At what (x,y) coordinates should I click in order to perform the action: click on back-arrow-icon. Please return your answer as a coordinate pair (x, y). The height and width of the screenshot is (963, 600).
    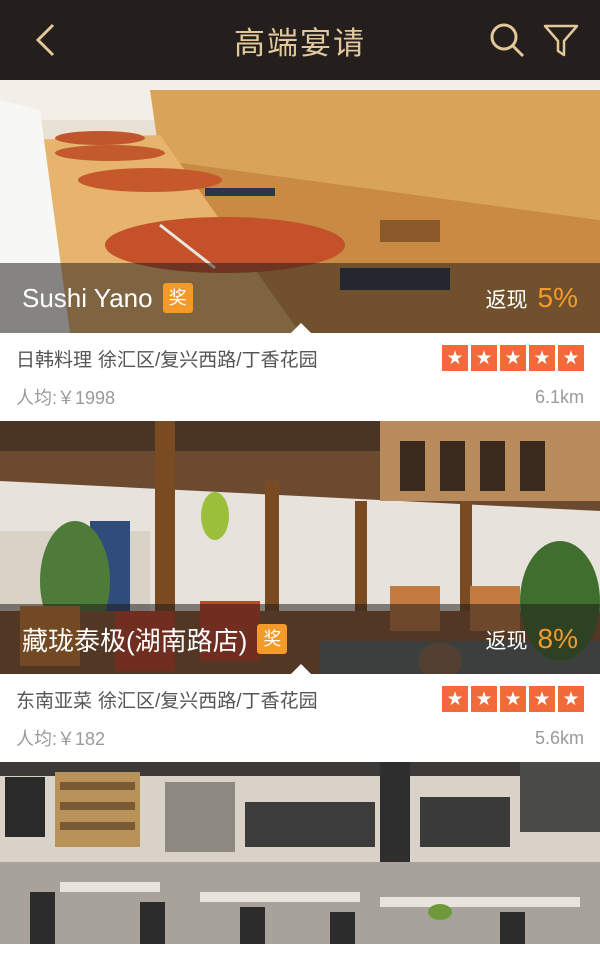
    Looking at the image, I should click on (45, 40).